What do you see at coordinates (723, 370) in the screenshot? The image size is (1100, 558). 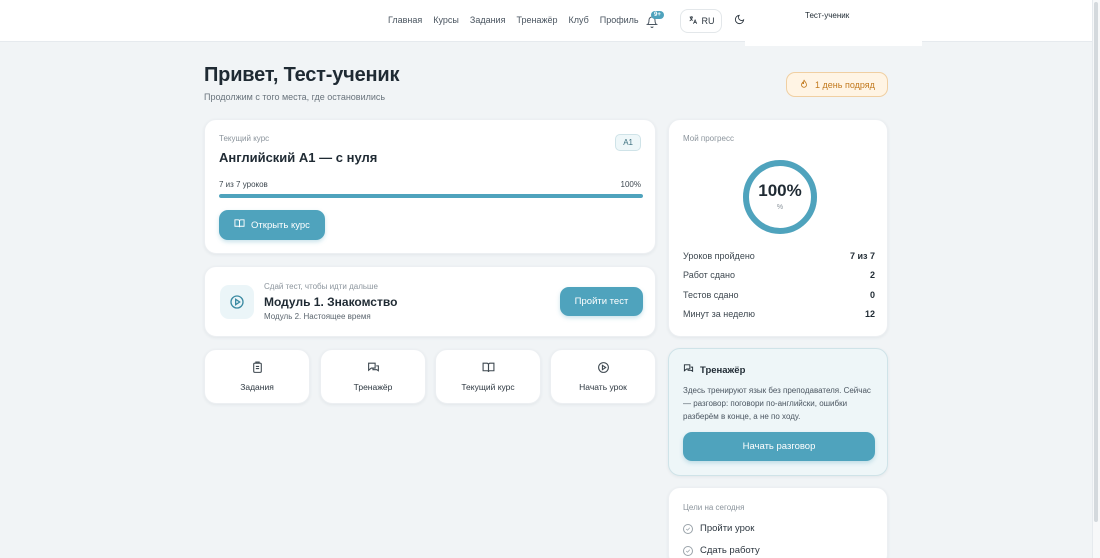 I see `trainer-title: Тренажёр` at bounding box center [723, 370].